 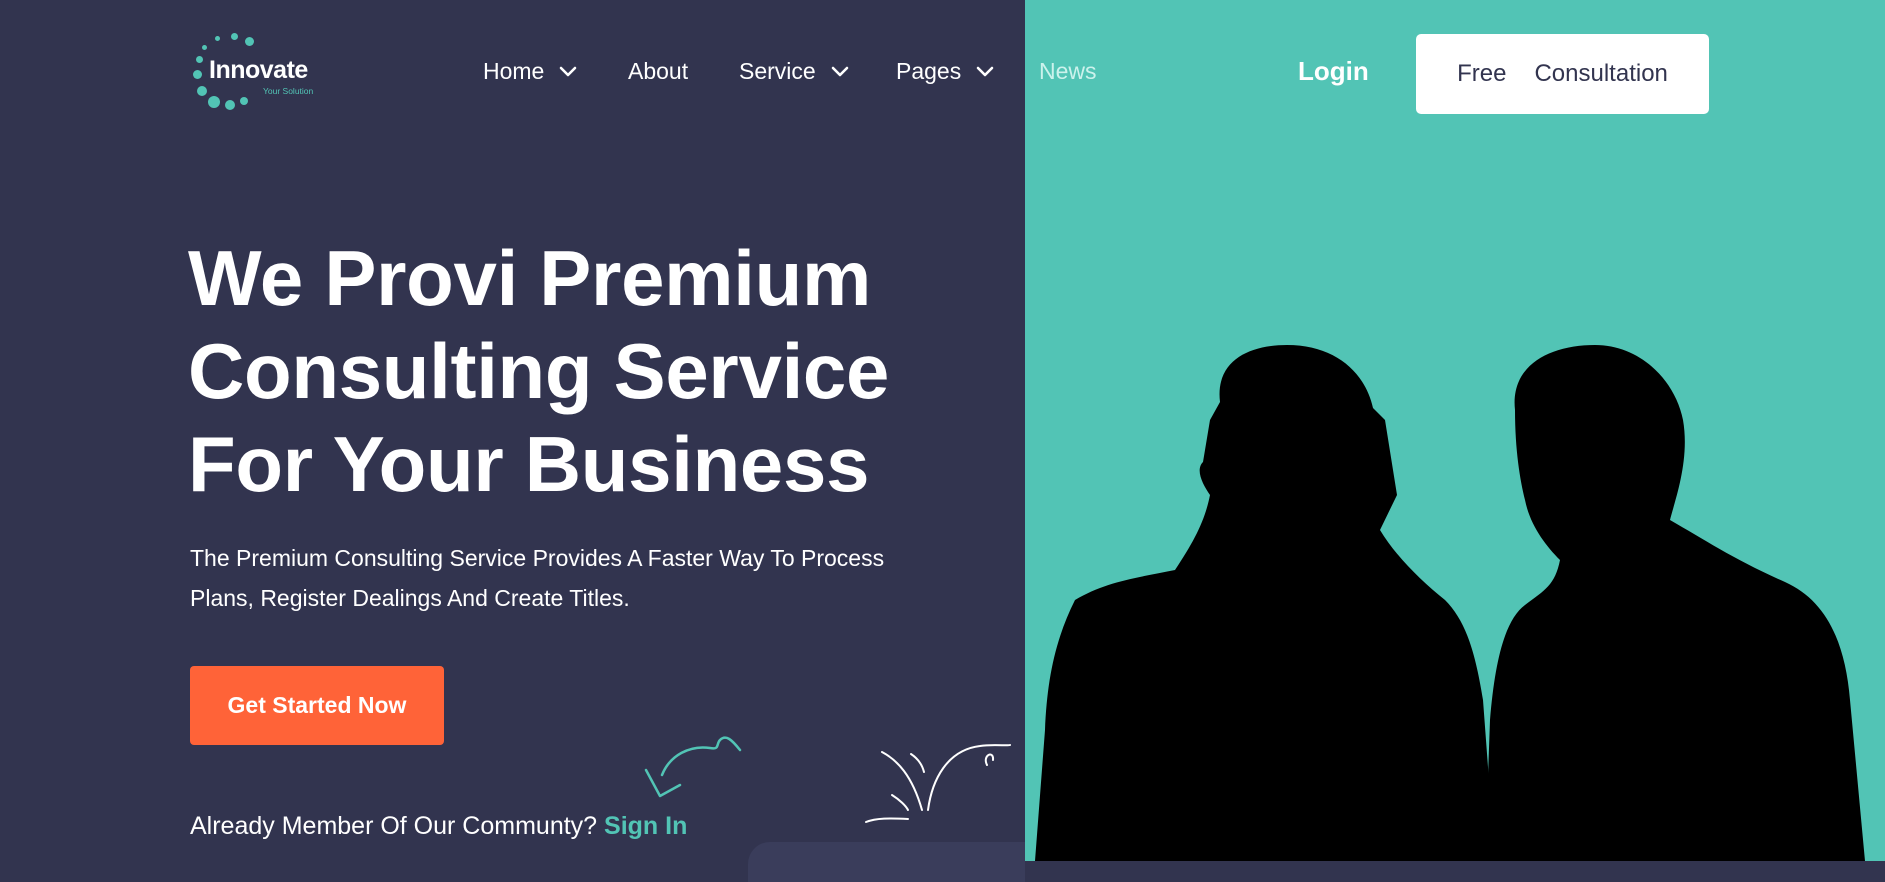 What do you see at coordinates (886, 862) in the screenshot?
I see `bottom-card-edge` at bounding box center [886, 862].